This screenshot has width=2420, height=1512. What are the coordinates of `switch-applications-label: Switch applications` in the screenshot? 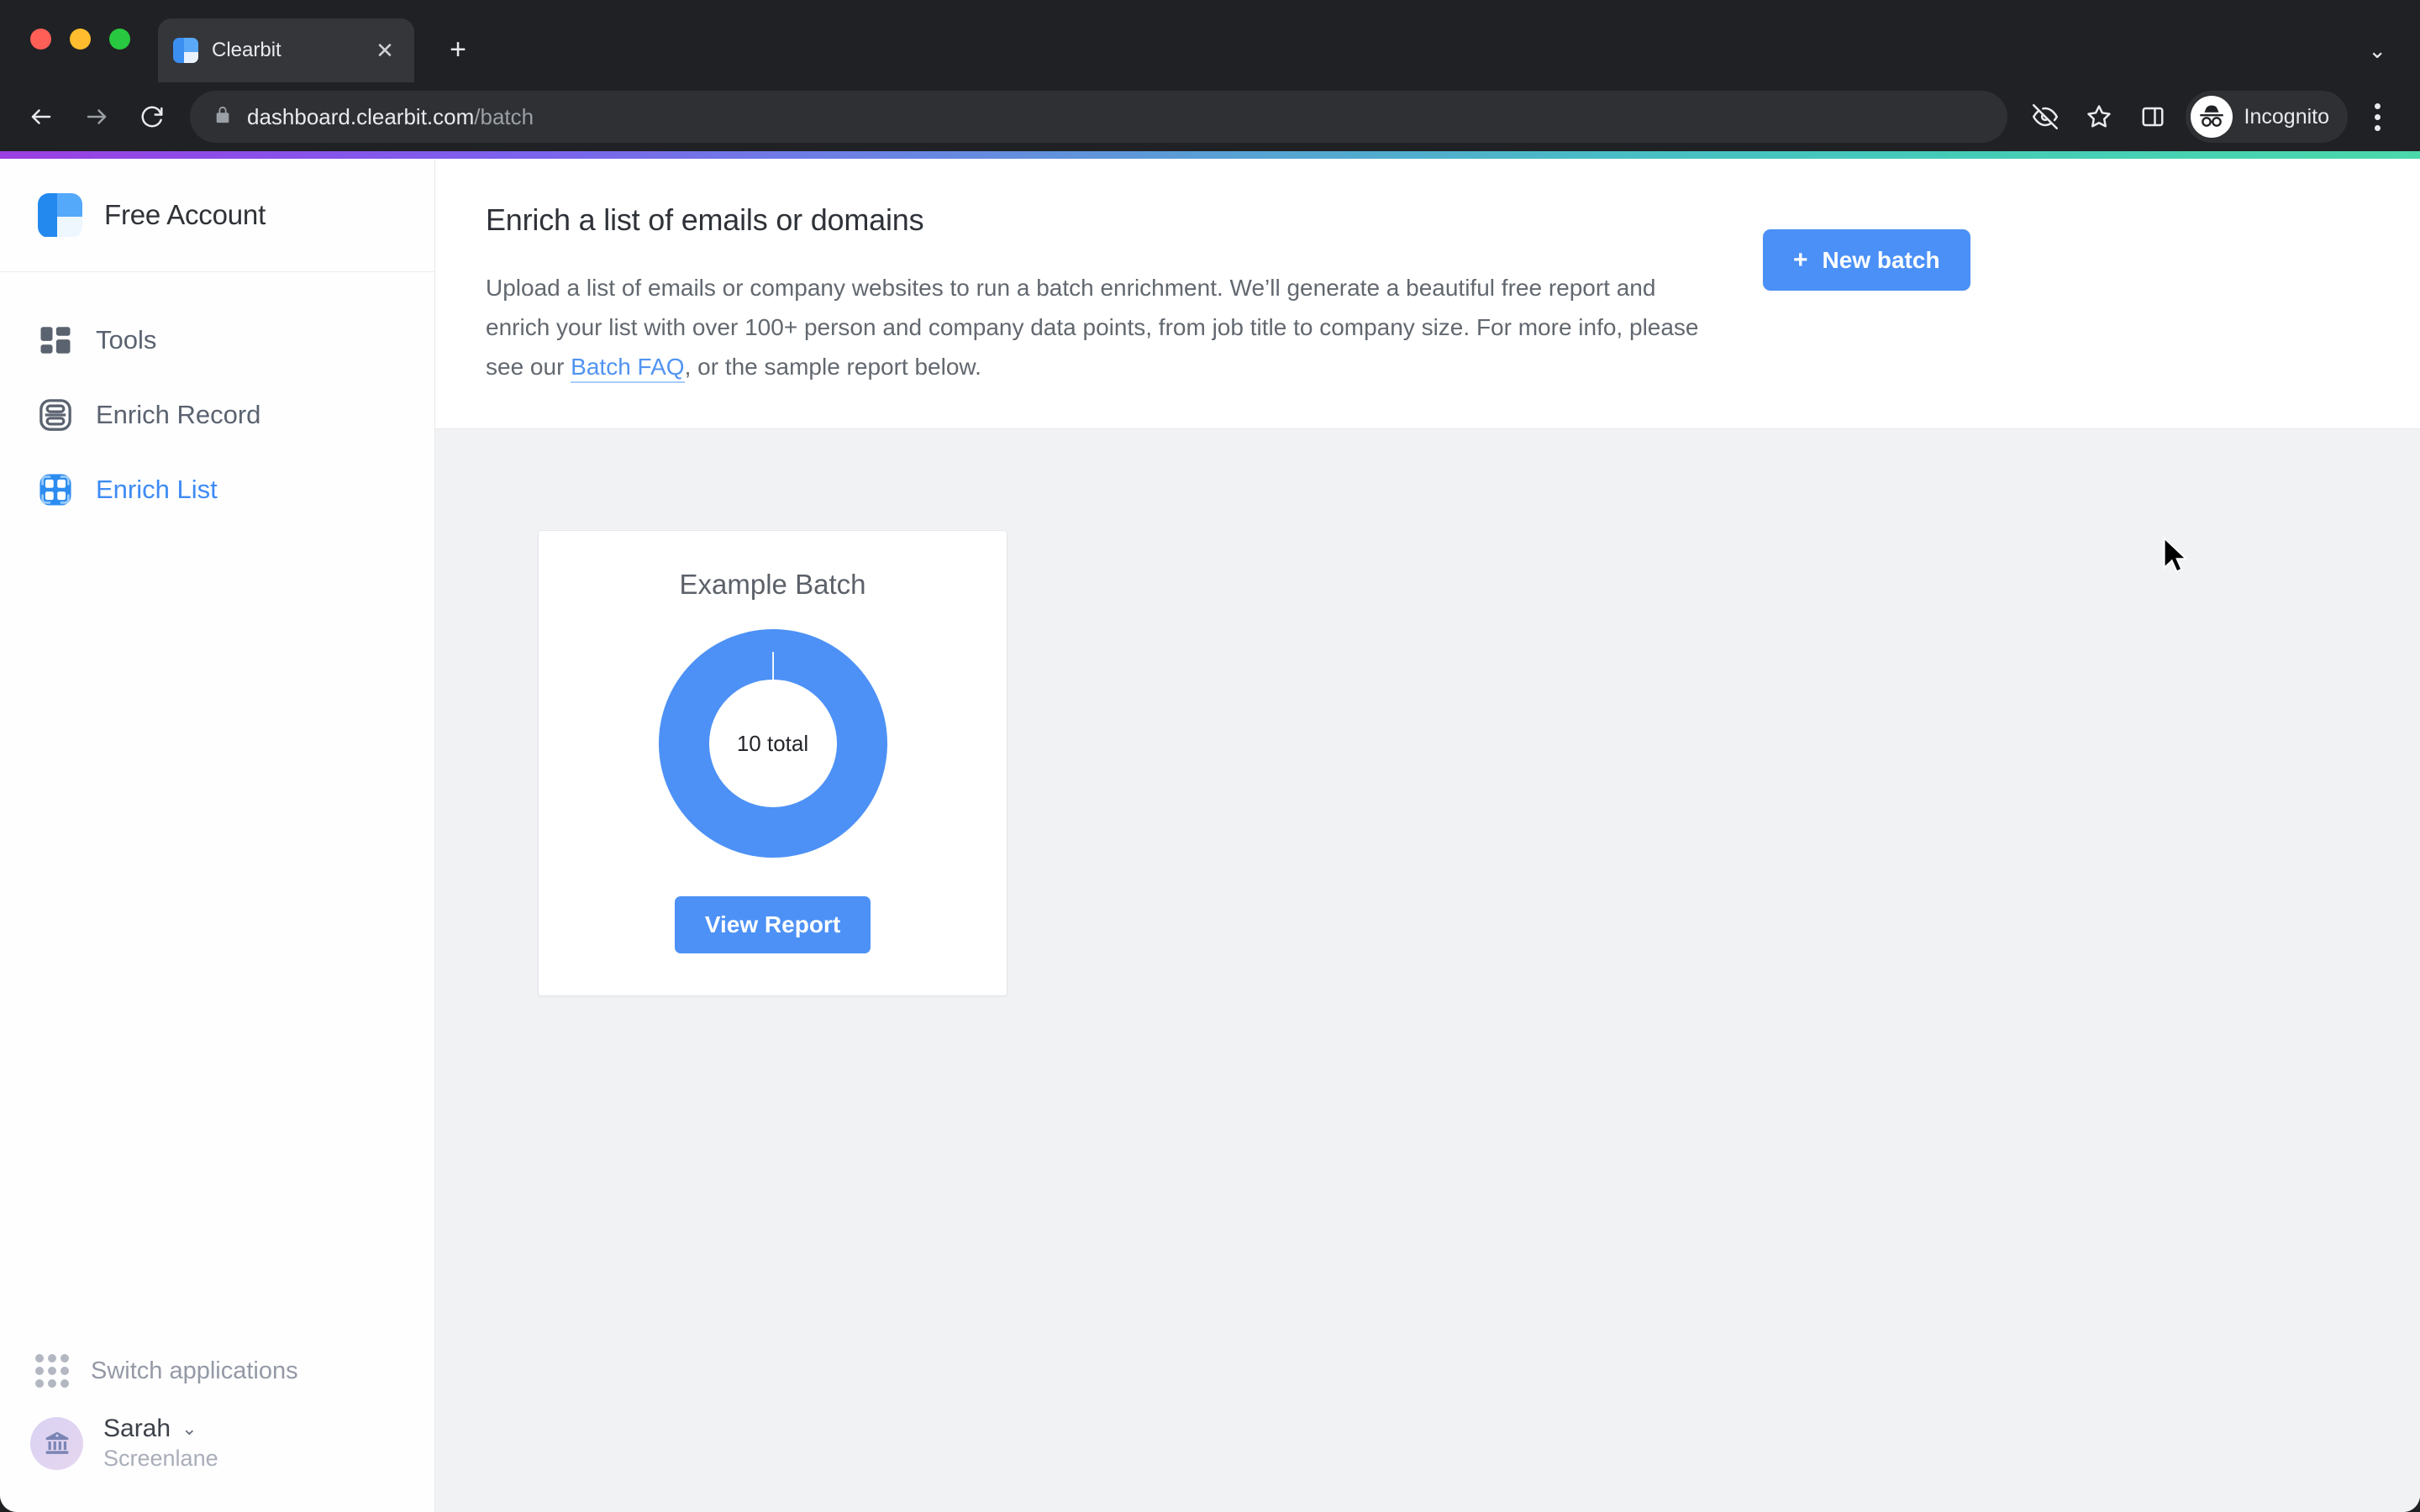 It's located at (195, 1370).